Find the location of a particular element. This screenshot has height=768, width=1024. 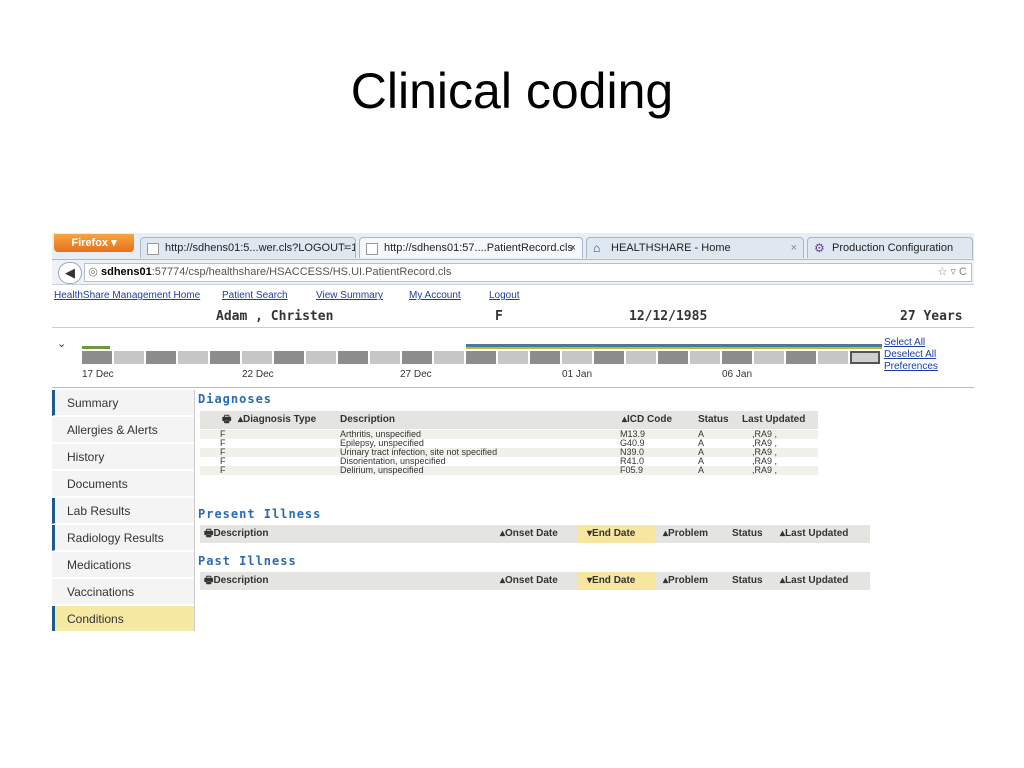

sort-diagnosis-type: ▴ Diagnosis Type is located at coordinates (277, 420).